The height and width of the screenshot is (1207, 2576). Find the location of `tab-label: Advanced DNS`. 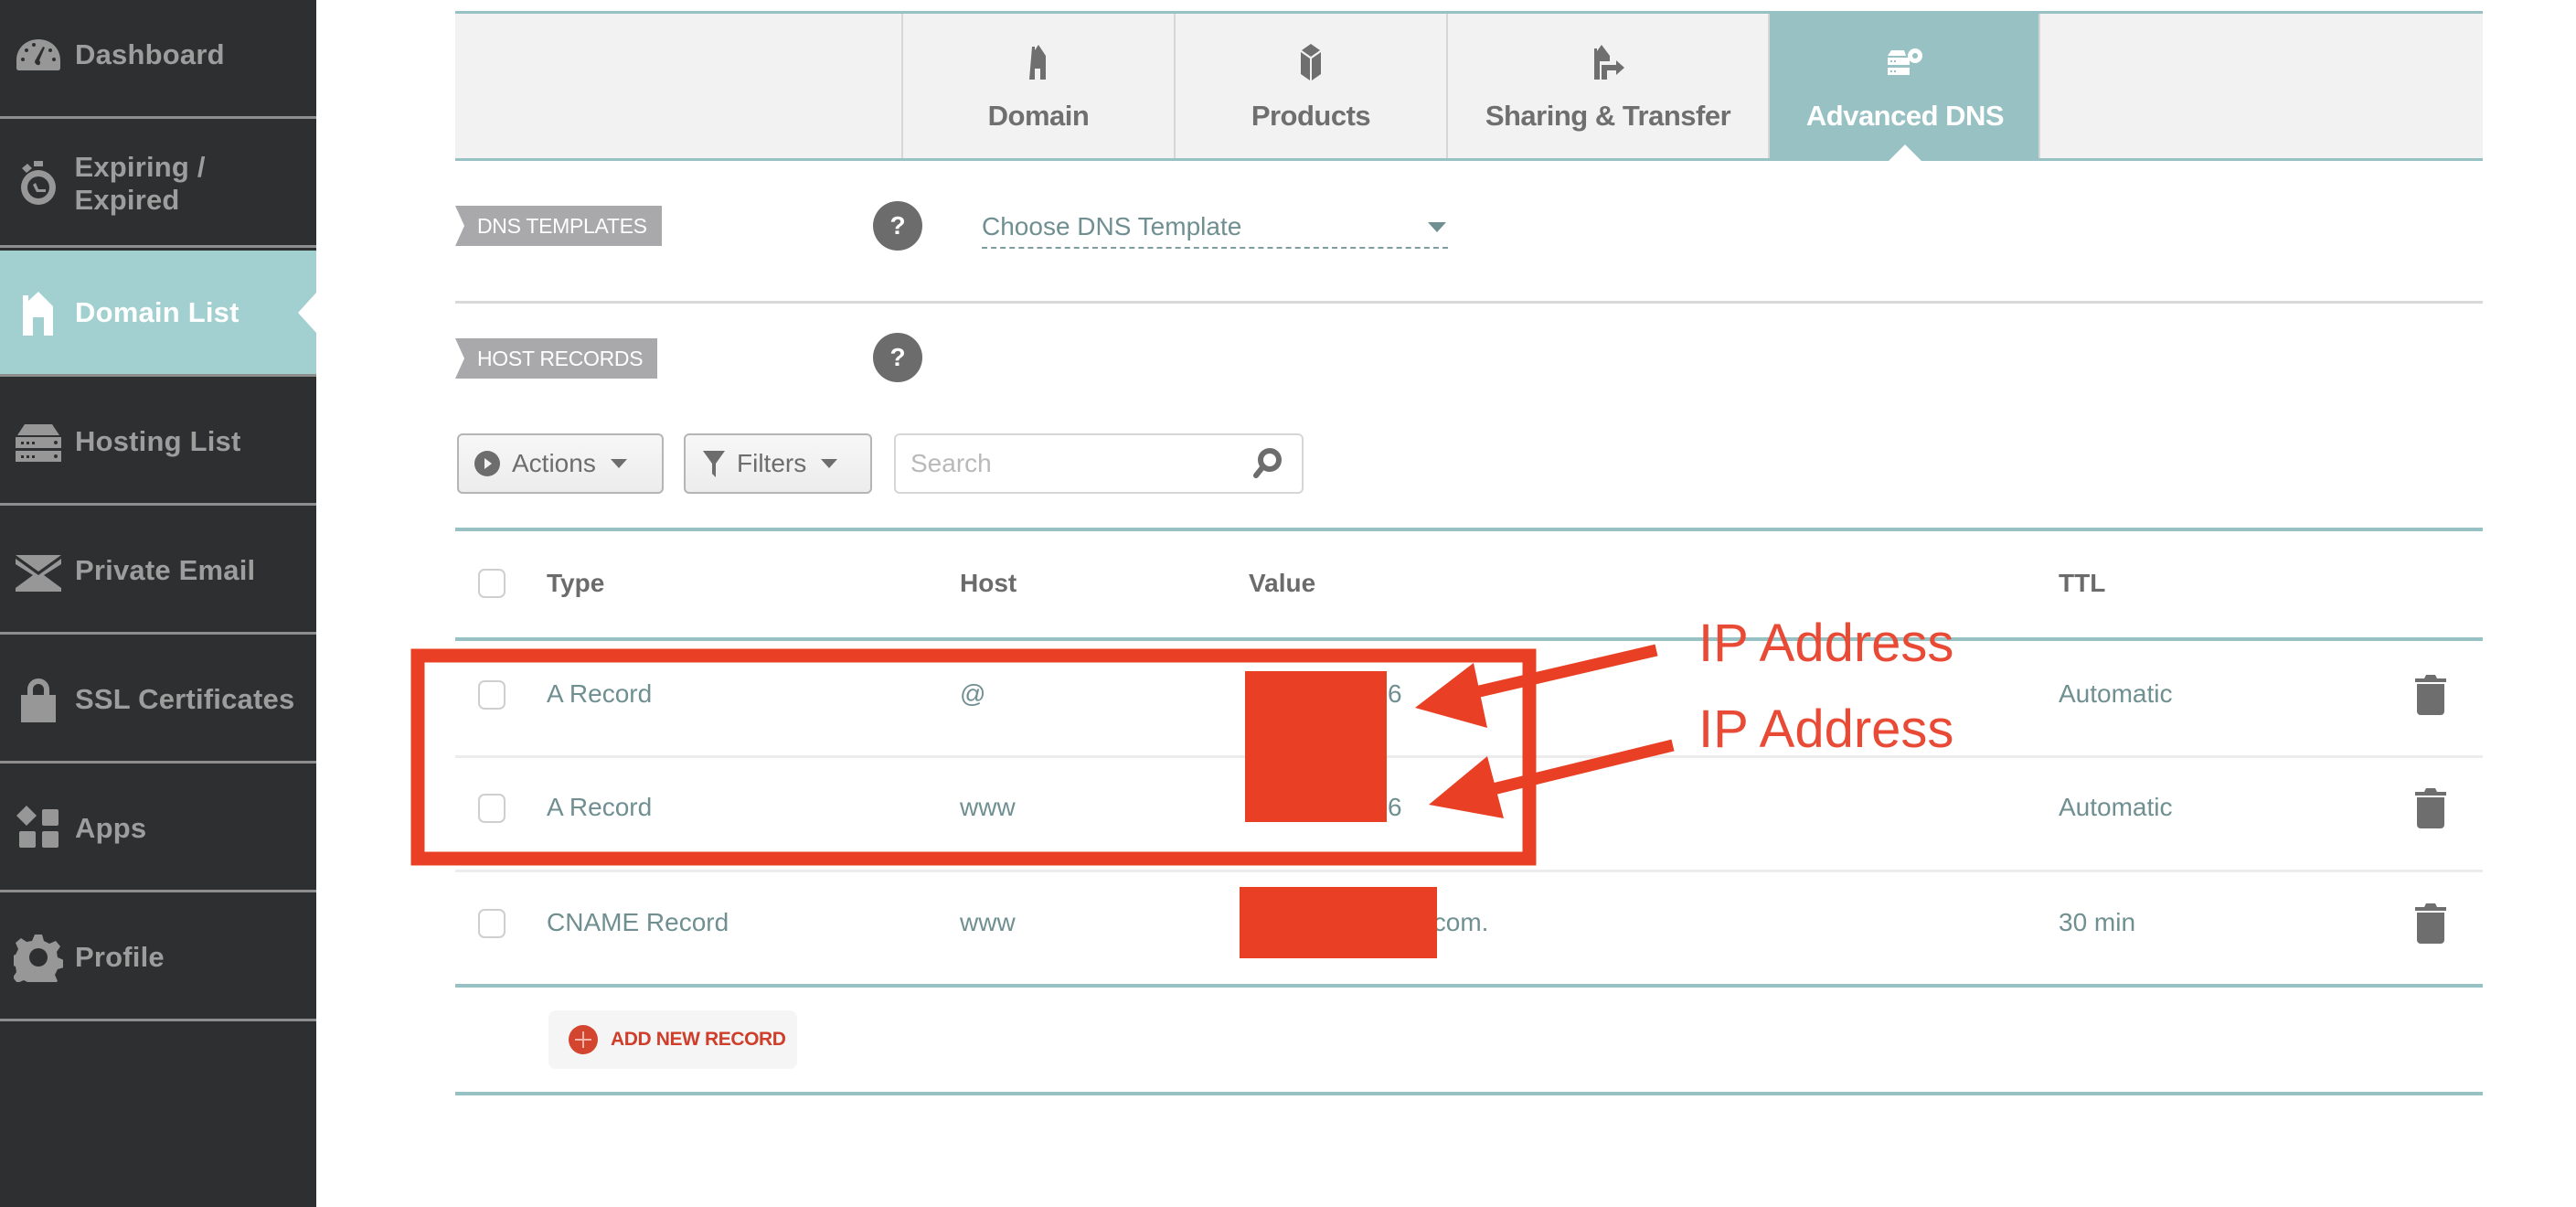

tab-label: Advanced DNS is located at coordinates (1905, 116).